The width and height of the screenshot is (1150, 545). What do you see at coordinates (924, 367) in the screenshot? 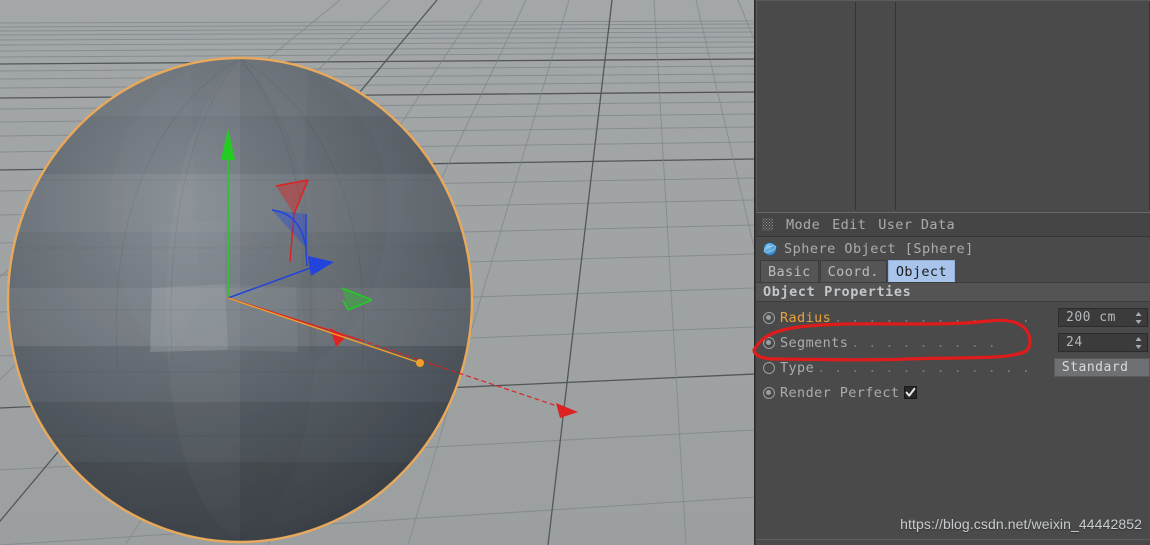
I see `type-leader-dots: . . . . . . . . . . . . .` at bounding box center [924, 367].